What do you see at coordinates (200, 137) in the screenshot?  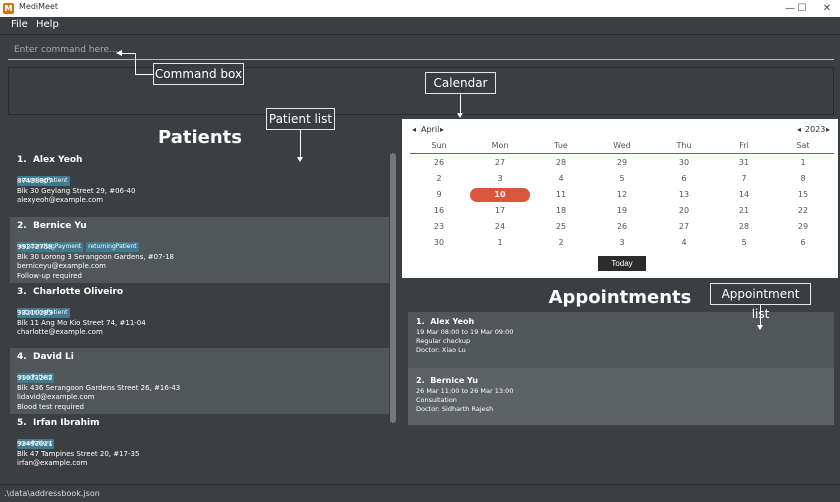 I see `patients-title: Patients` at bounding box center [200, 137].